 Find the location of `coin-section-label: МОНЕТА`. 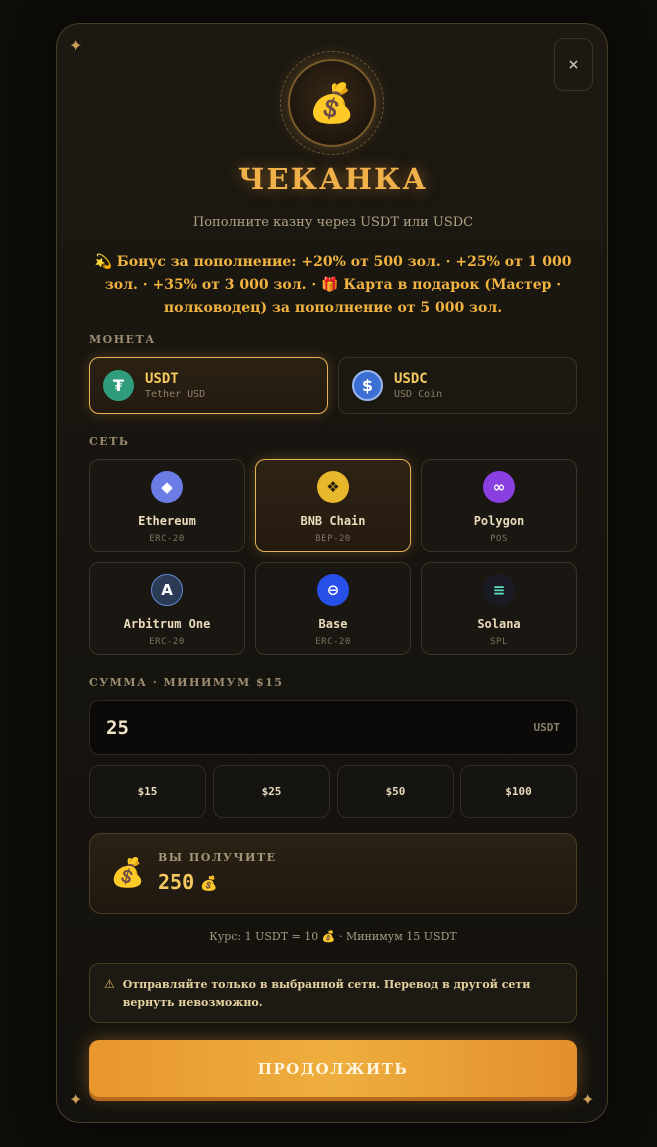

coin-section-label: МОНЕТА is located at coordinates (122, 339).